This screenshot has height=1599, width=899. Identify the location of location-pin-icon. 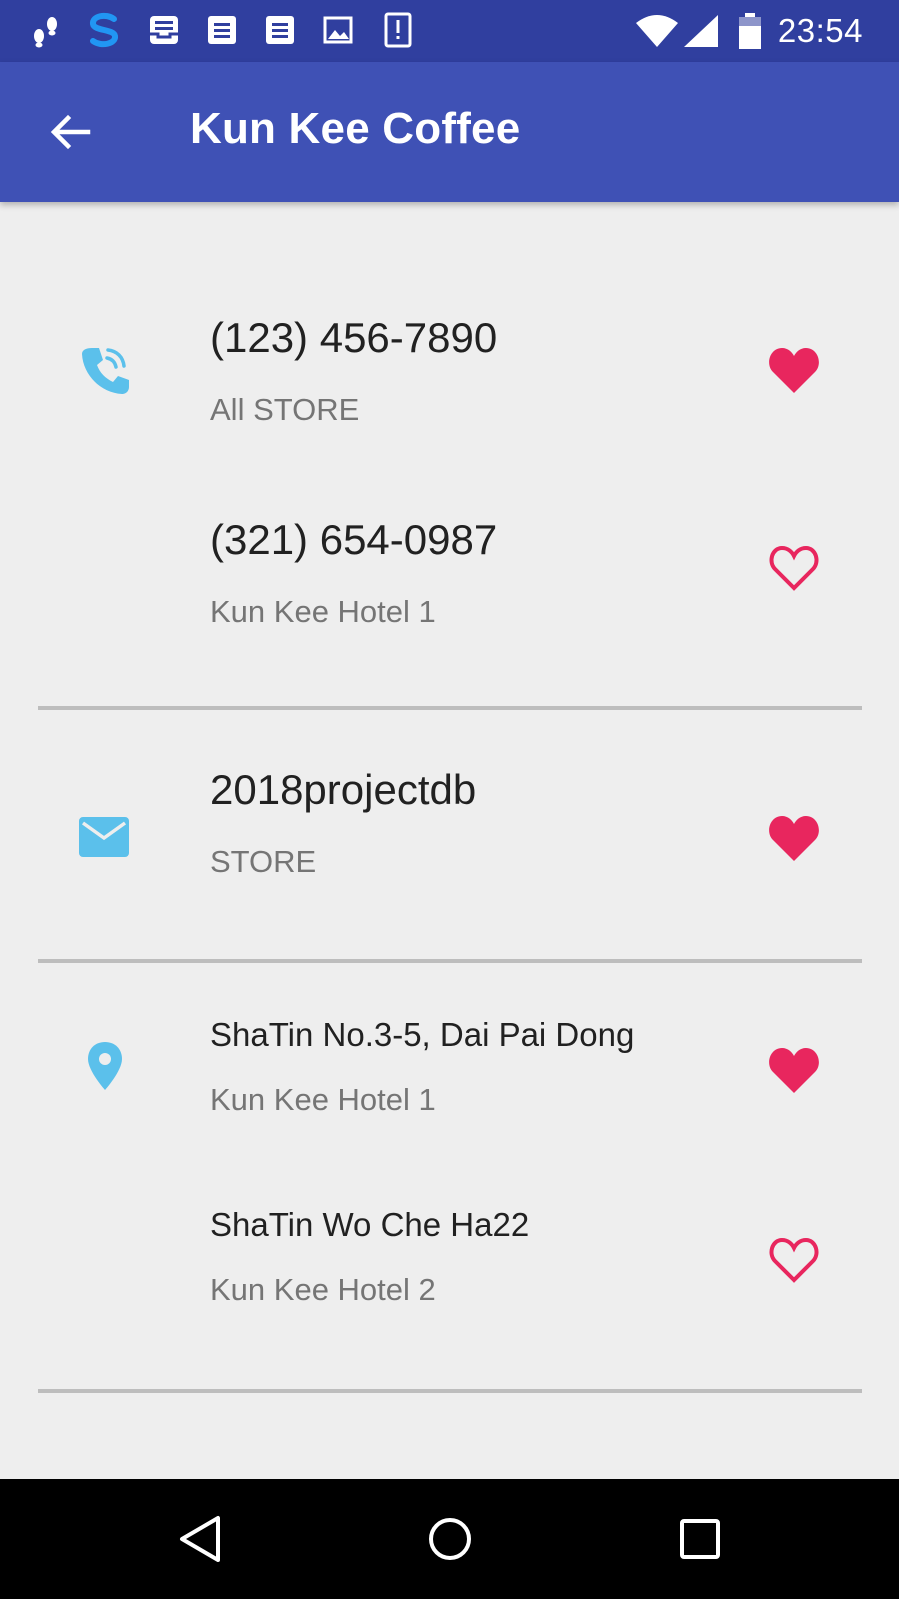
(105, 1068).